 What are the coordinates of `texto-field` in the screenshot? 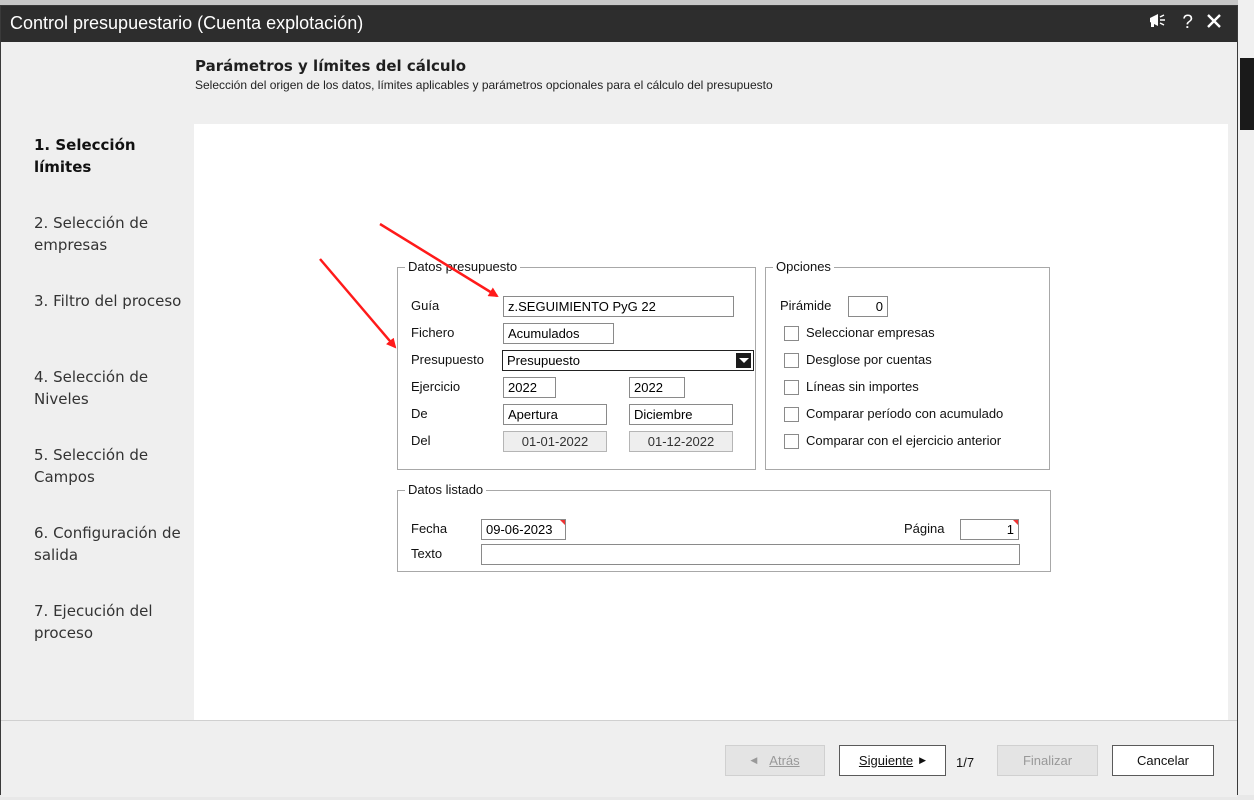 It's located at (750, 554).